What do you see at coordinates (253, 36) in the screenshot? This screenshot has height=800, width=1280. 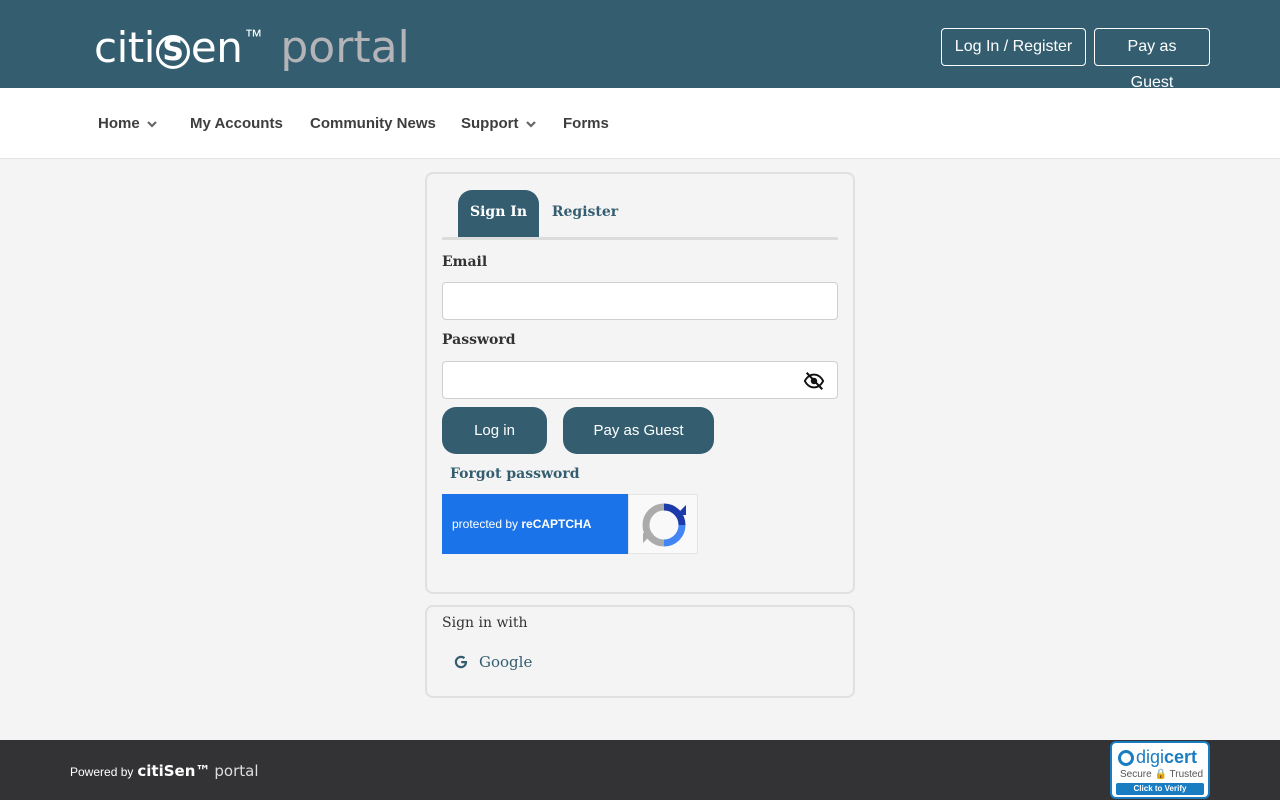 I see `logo-trademark: ™` at bounding box center [253, 36].